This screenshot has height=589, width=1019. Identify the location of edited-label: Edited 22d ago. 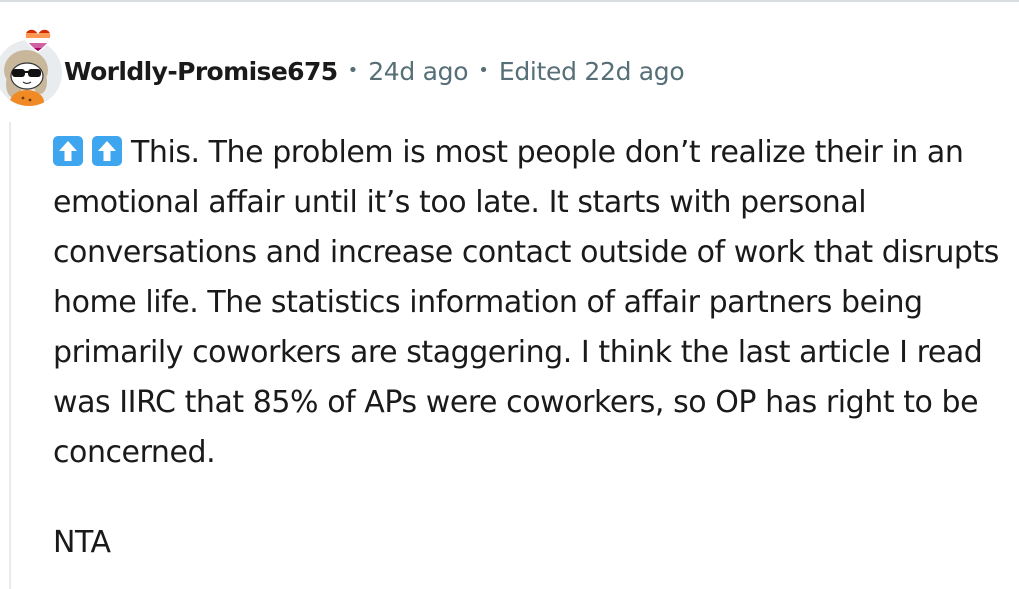
(591, 71).